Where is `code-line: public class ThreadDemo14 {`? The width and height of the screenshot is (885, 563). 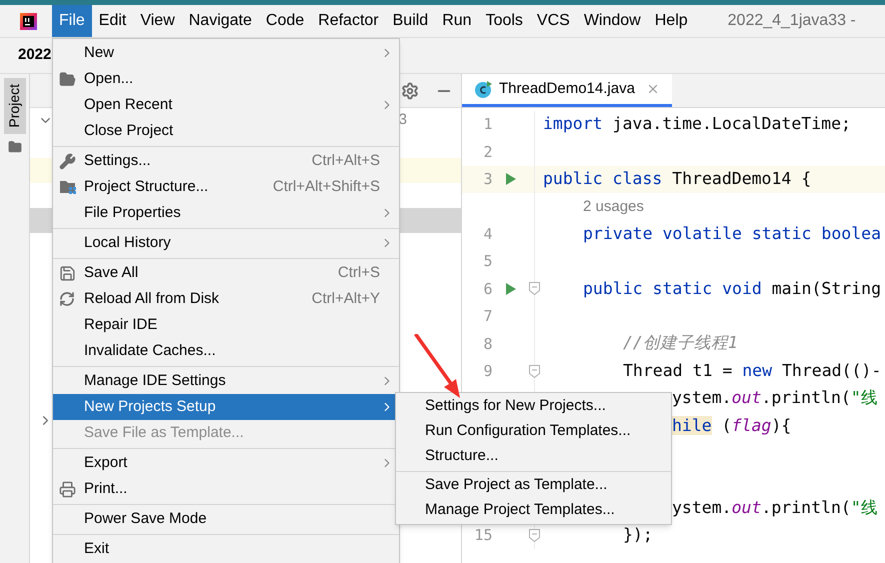 code-line: public class ThreadDemo14 { is located at coordinates (677, 179).